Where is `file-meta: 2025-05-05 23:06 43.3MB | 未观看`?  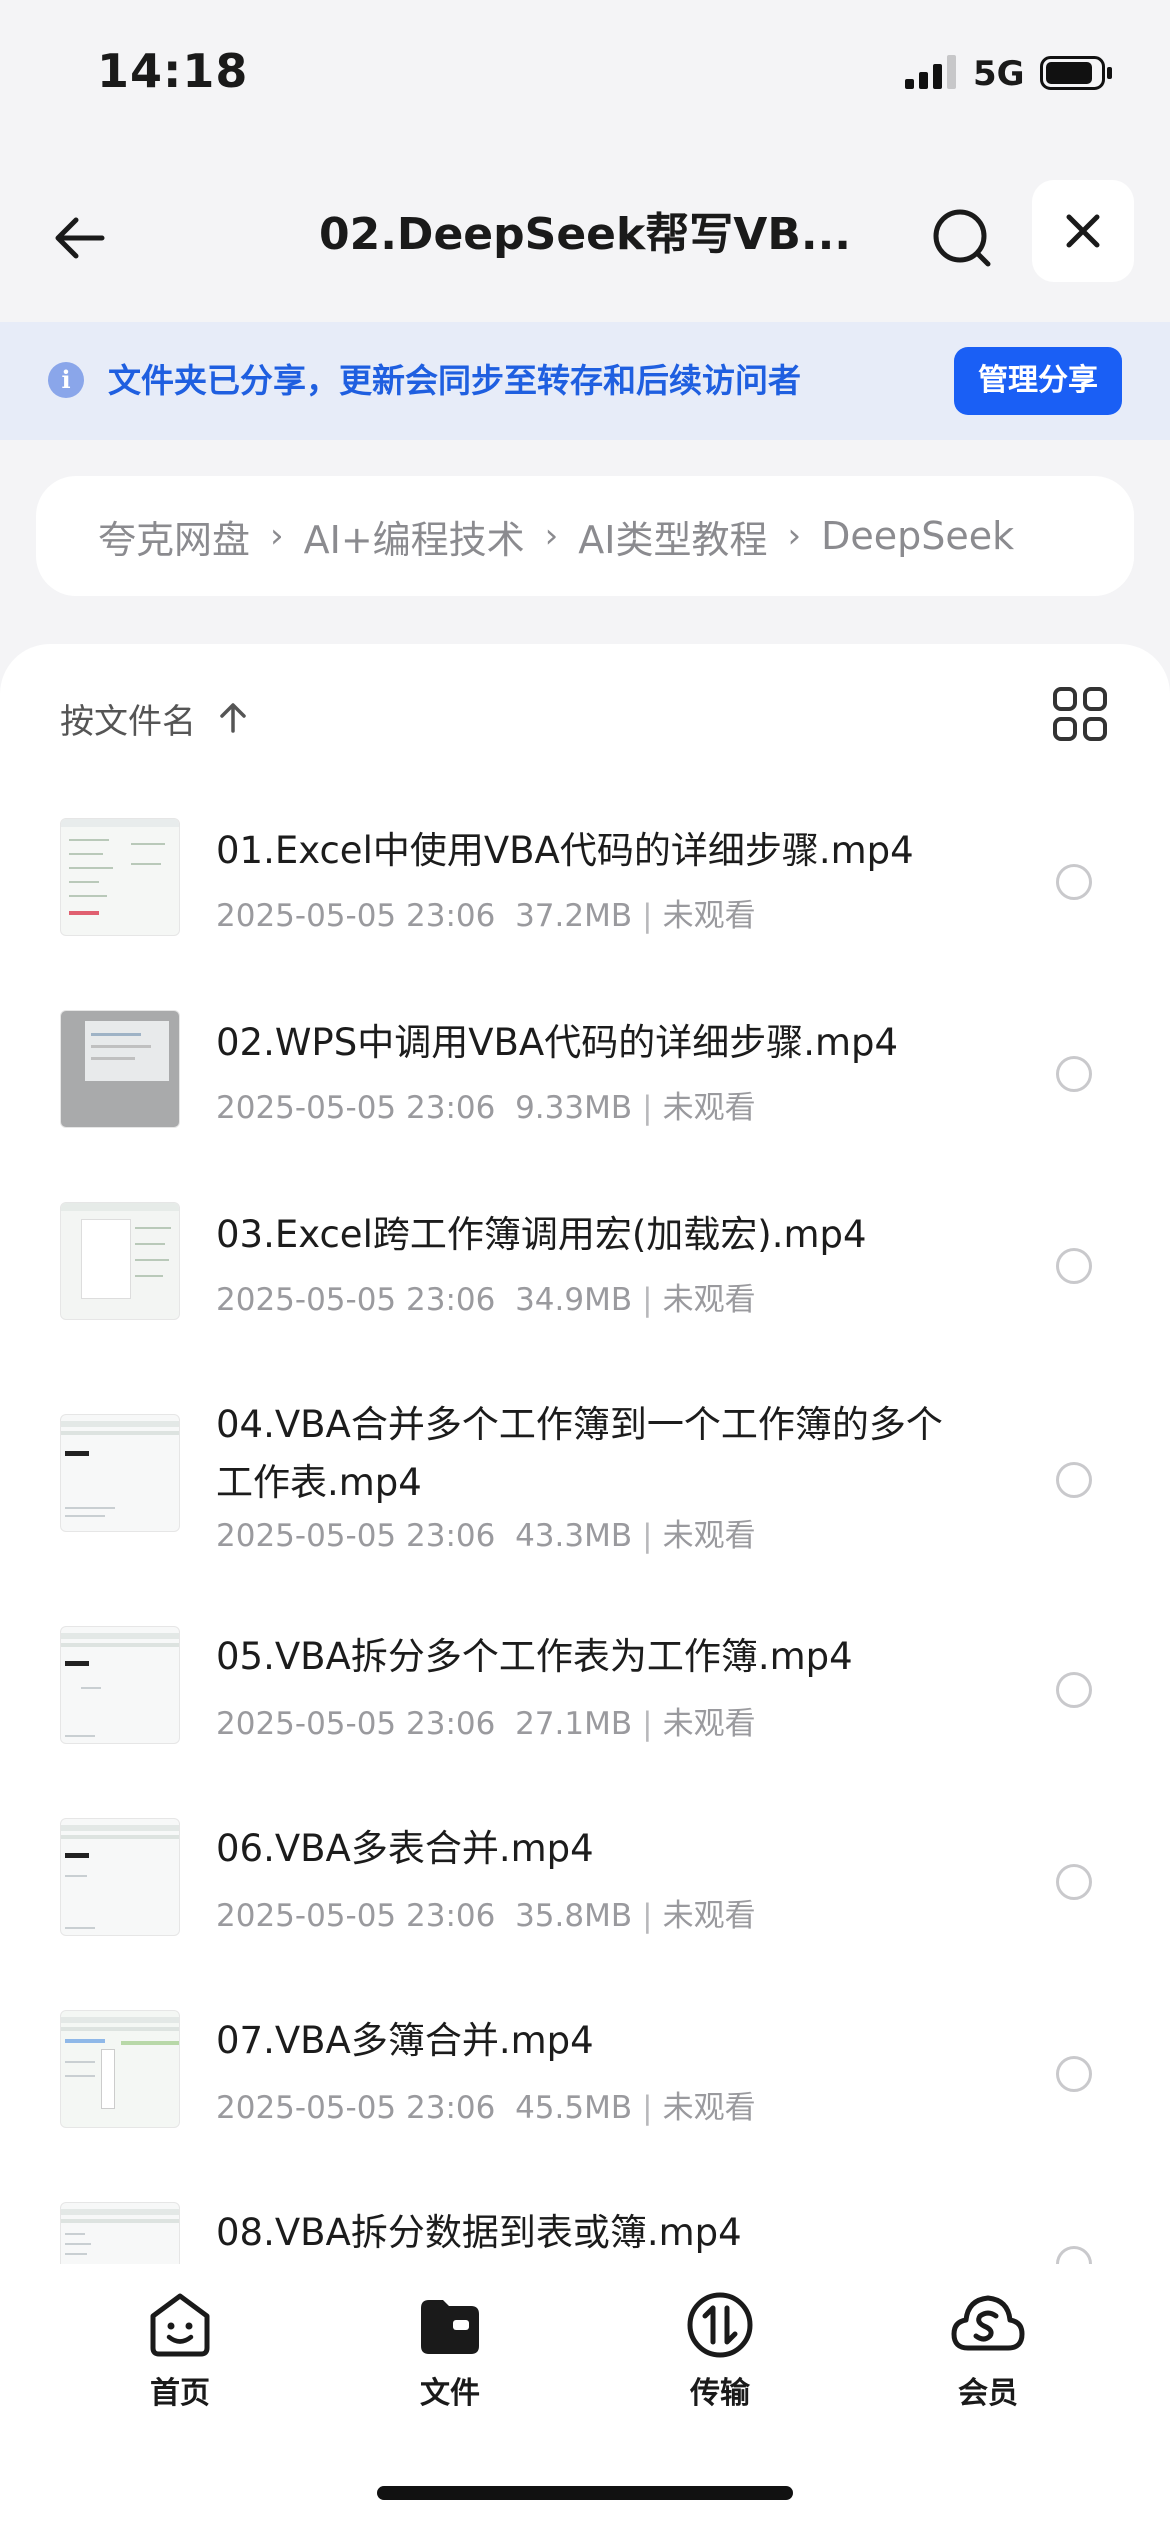 file-meta: 2025-05-05 23:06 43.3MB | 未观看 is located at coordinates (486, 1536).